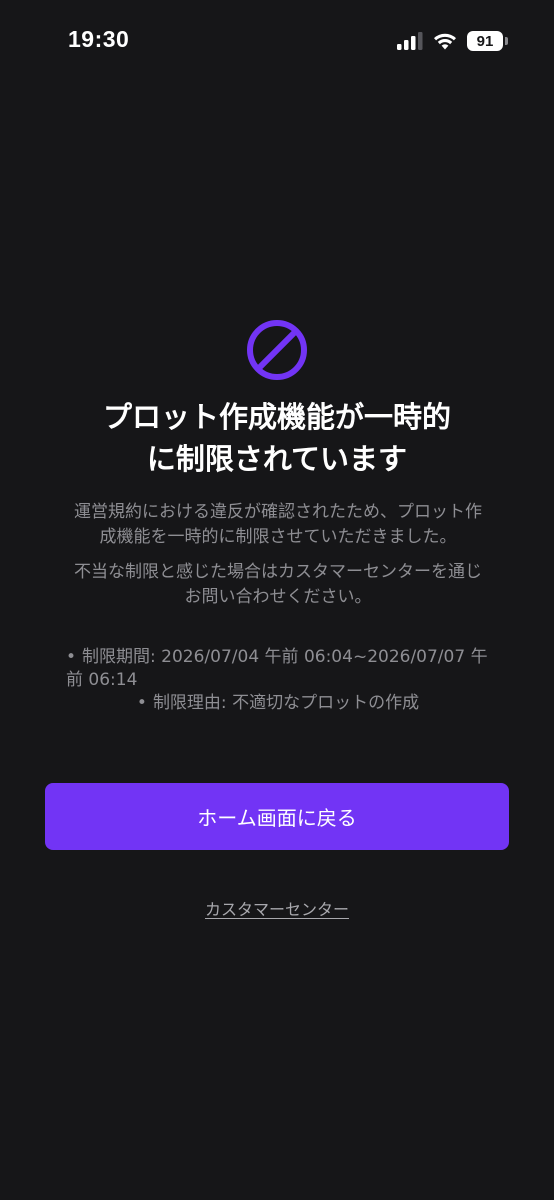  I want to click on home-button: ホーム画面に戻る, so click(277, 816).